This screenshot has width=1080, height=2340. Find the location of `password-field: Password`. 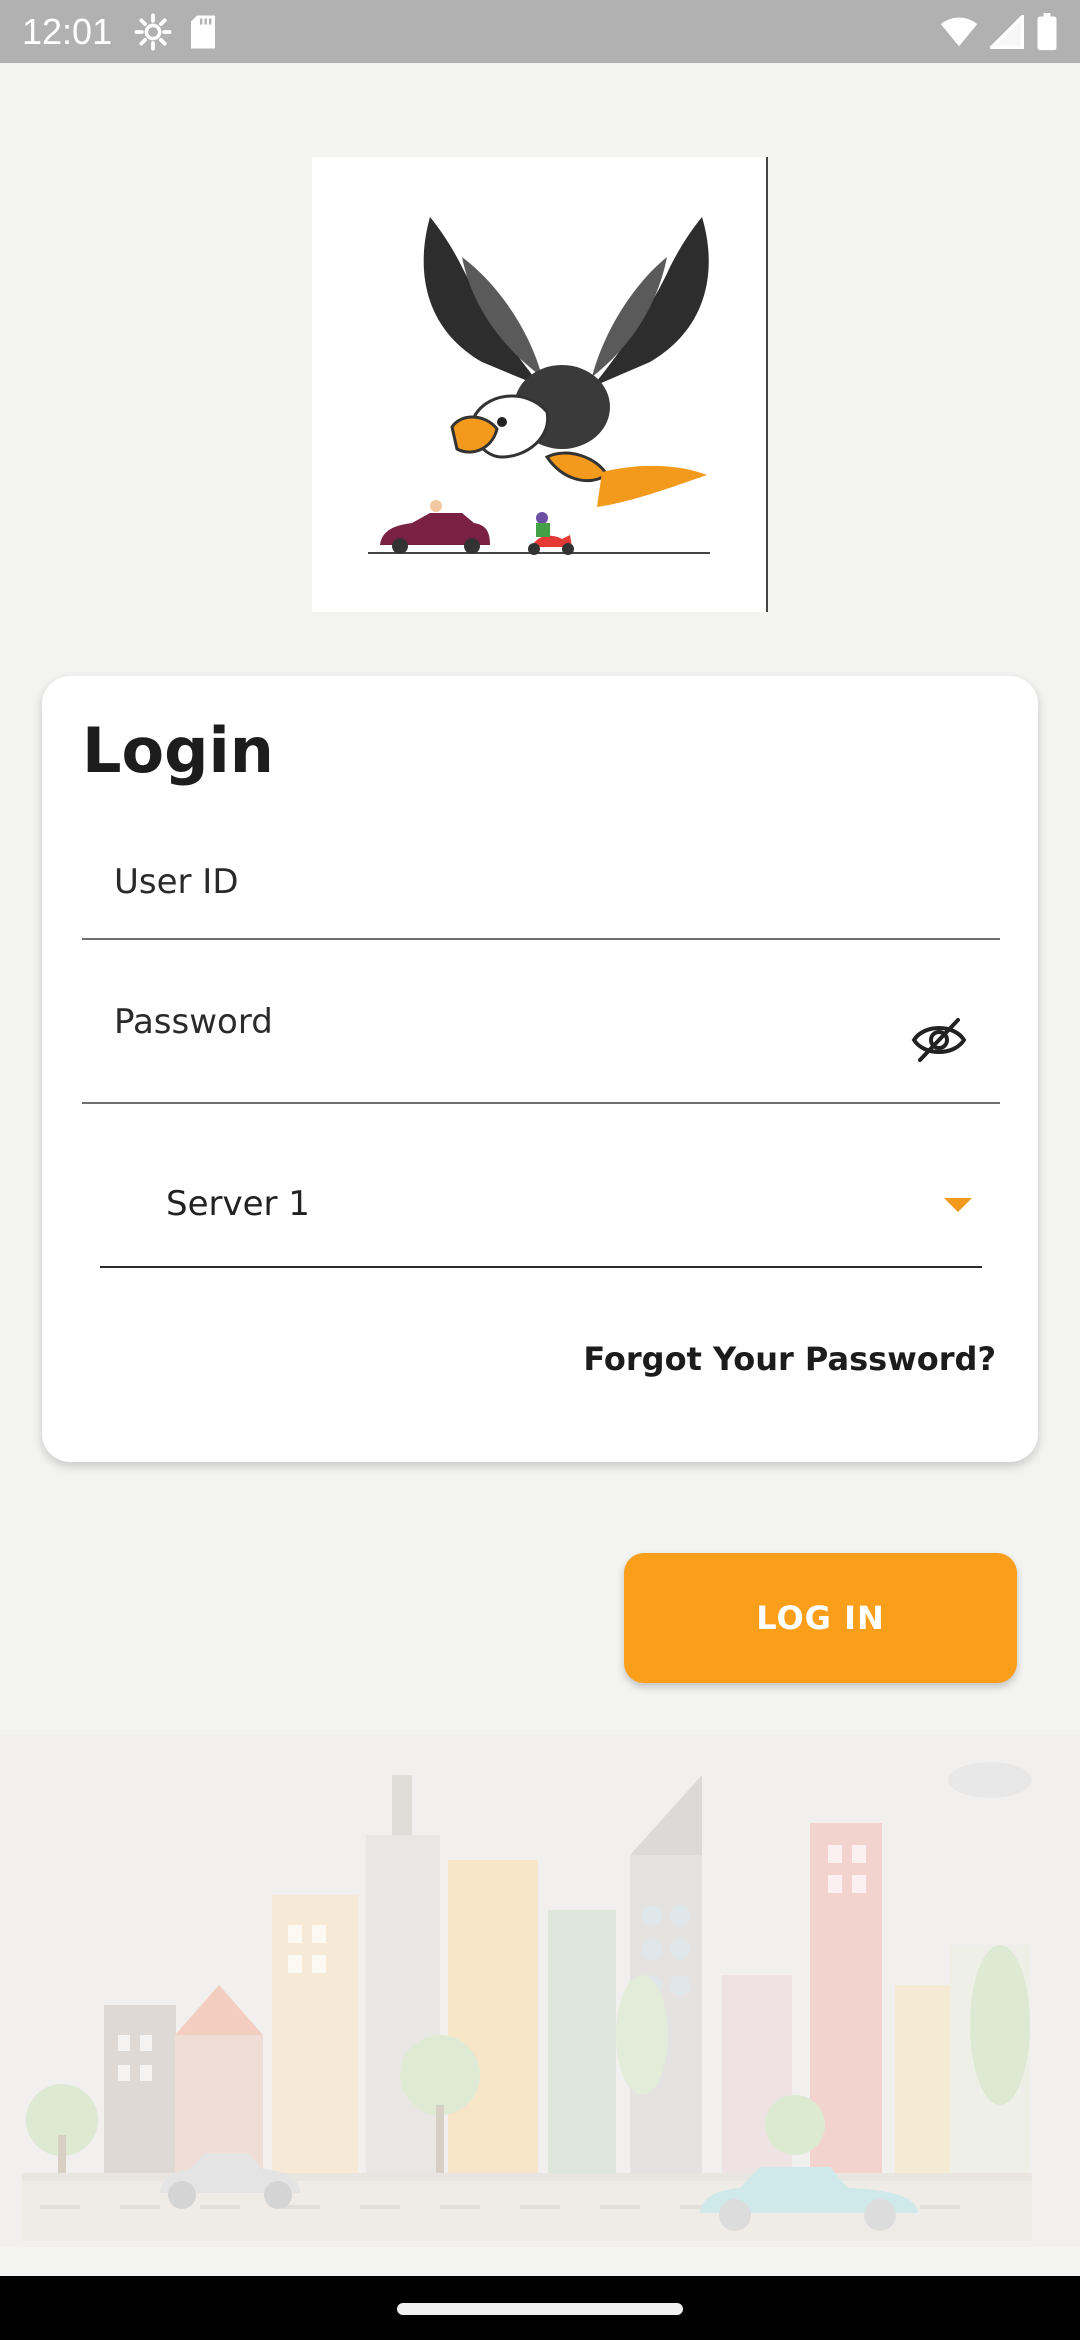

password-field: Password is located at coordinates (541, 1040).